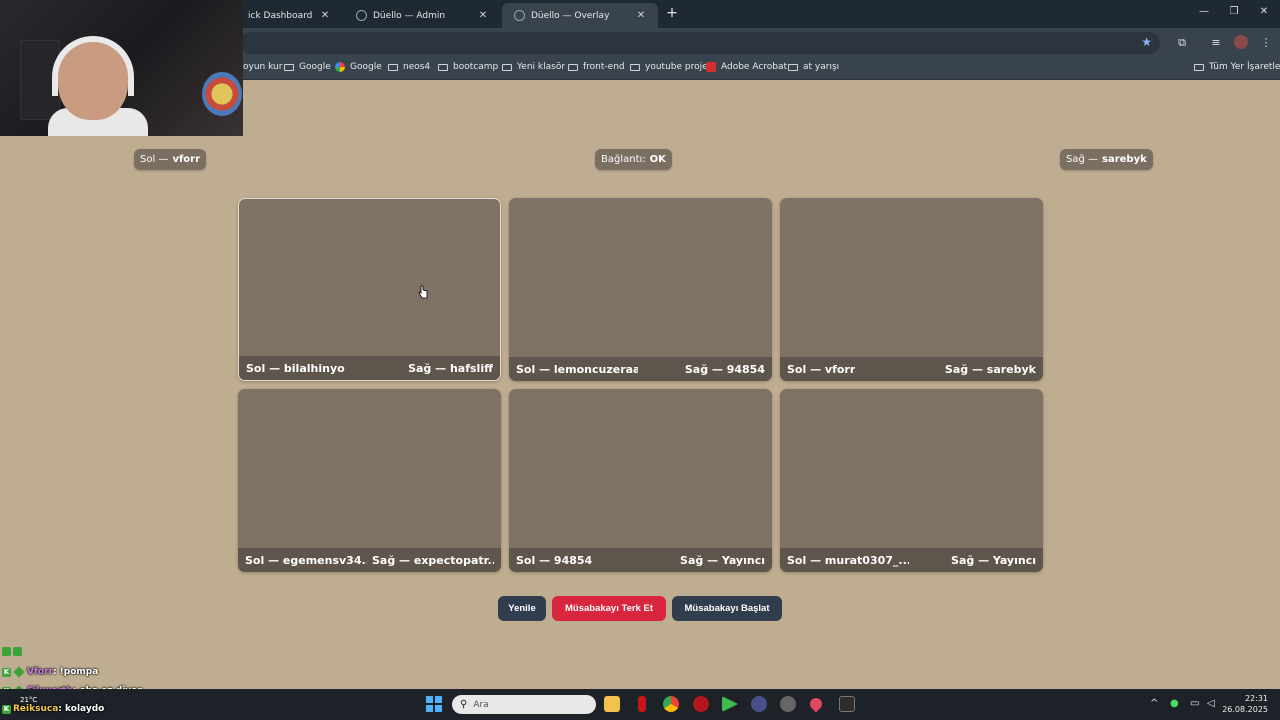  Describe the element at coordinates (554, 560) in the screenshot. I see `left-player-name: Sol — 94854` at that location.